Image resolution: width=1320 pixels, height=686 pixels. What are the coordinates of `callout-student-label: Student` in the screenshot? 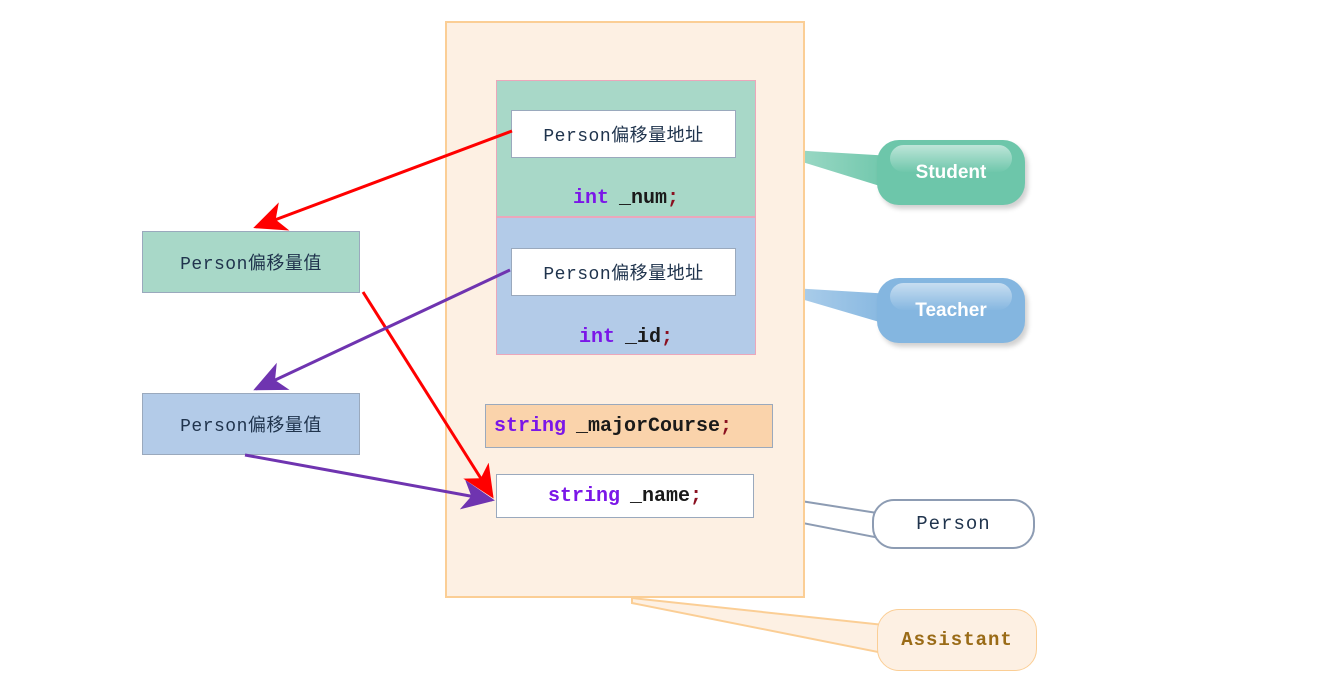 It's located at (951, 172).